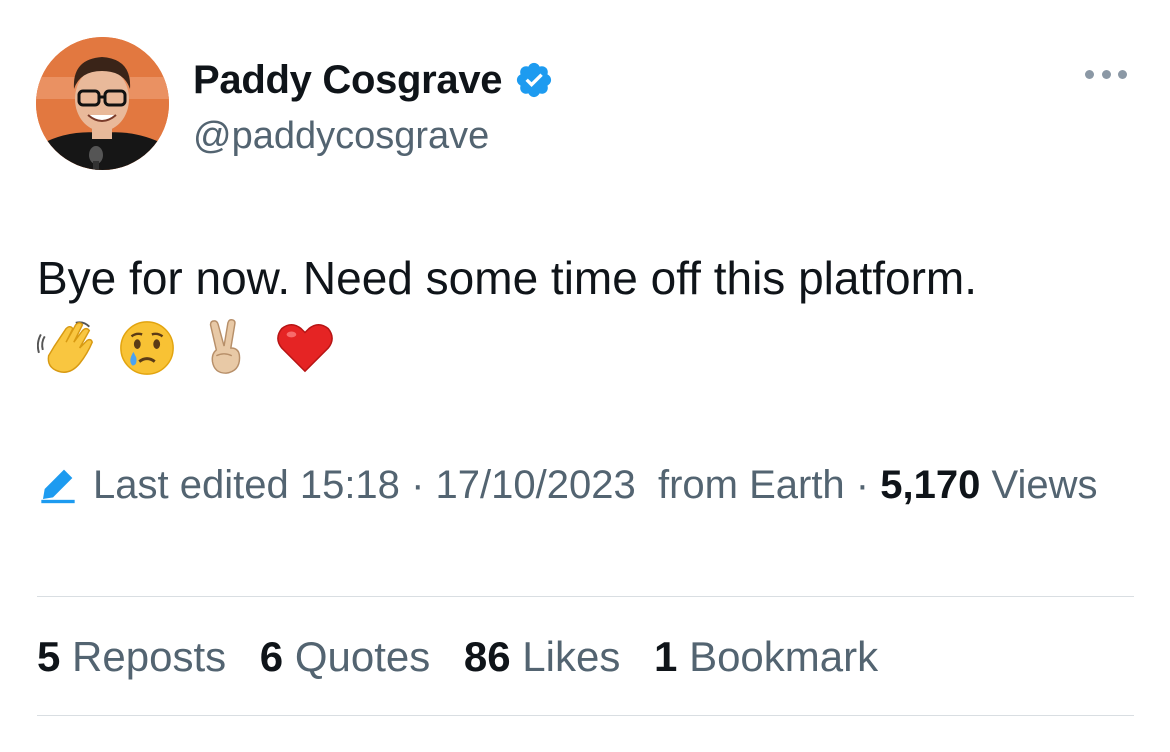  What do you see at coordinates (666, 656) in the screenshot?
I see `stat-count: 1` at bounding box center [666, 656].